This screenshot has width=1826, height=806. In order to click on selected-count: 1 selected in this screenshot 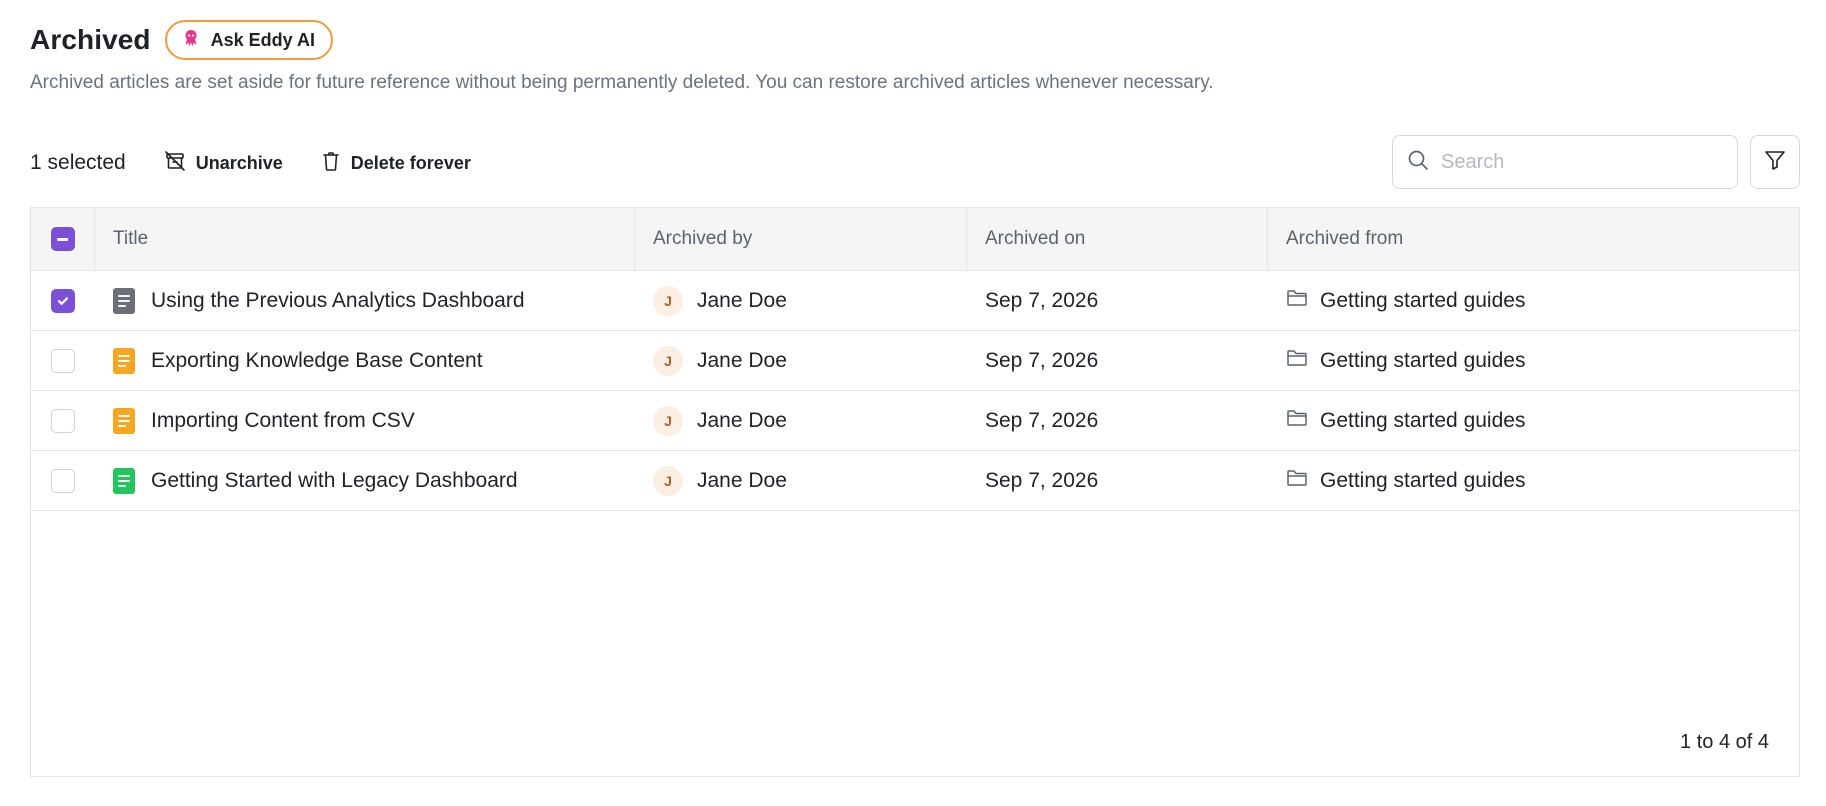, I will do `click(78, 162)`.